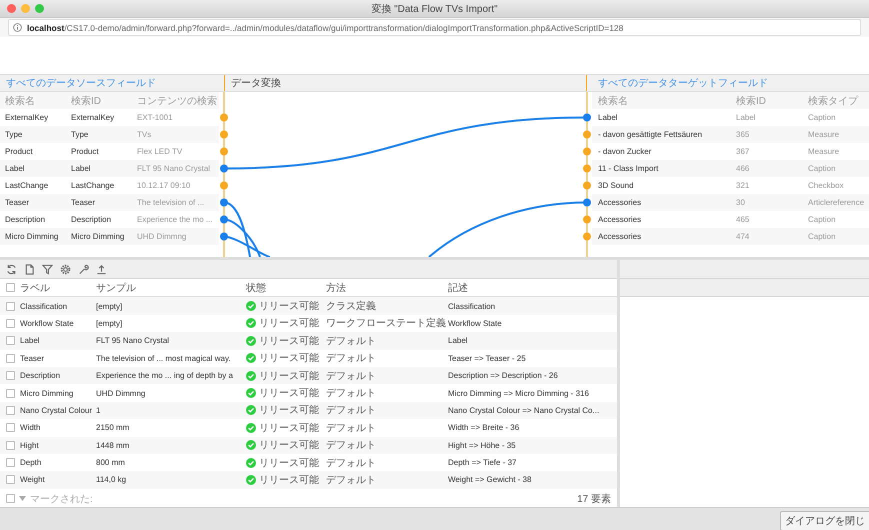 The width and height of the screenshot is (869, 530). I want to click on table-cell-text: 1, so click(99, 410).